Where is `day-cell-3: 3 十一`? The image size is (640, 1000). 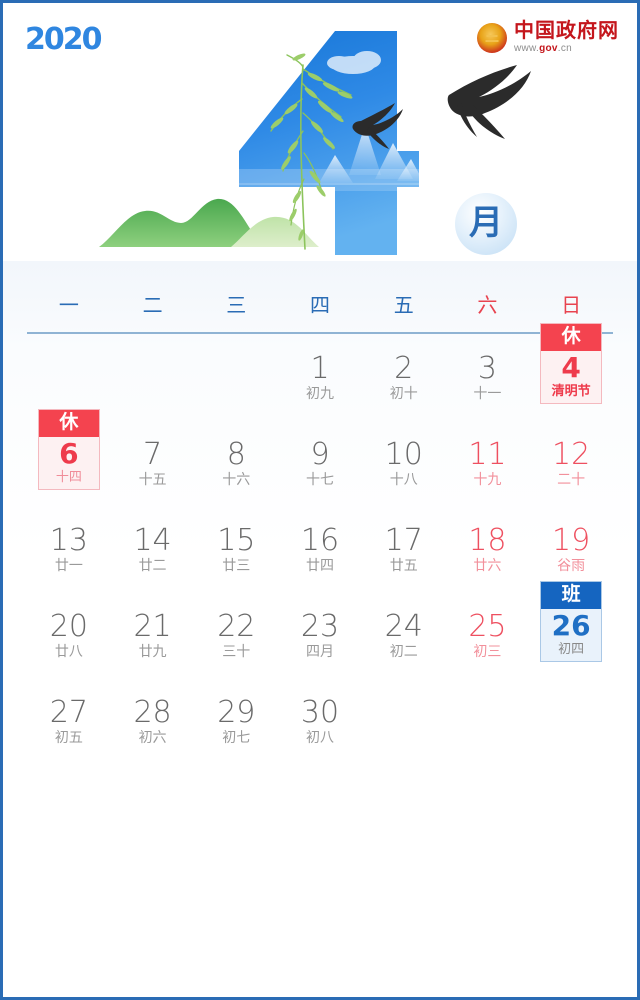 day-cell-3: 3 十一 is located at coordinates (488, 377).